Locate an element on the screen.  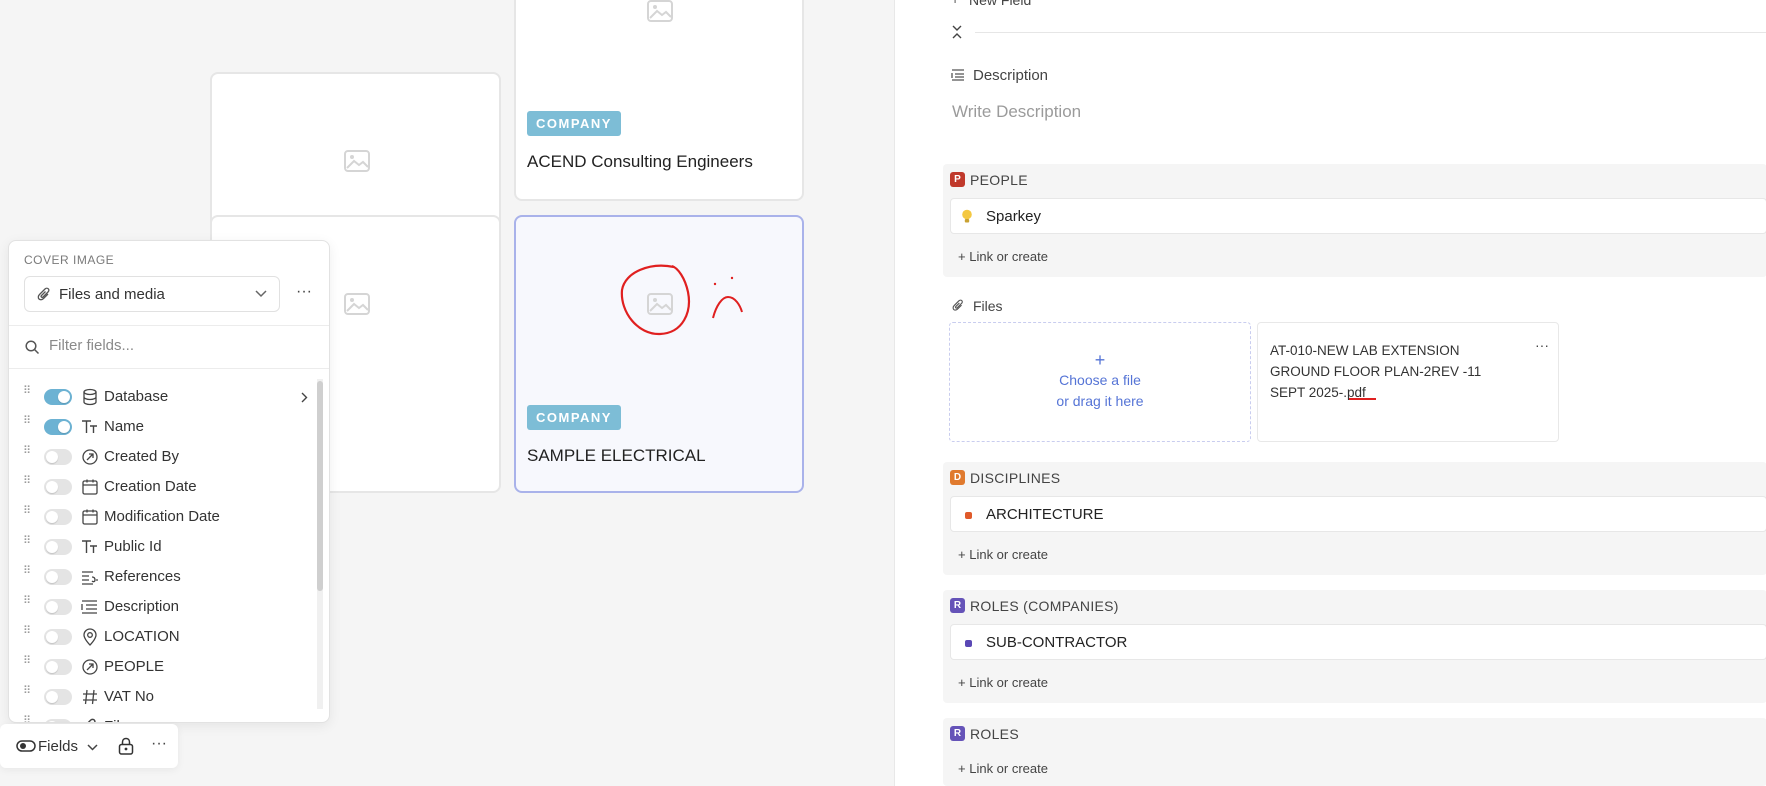
fields-button-label: Fields is located at coordinates (58, 746).